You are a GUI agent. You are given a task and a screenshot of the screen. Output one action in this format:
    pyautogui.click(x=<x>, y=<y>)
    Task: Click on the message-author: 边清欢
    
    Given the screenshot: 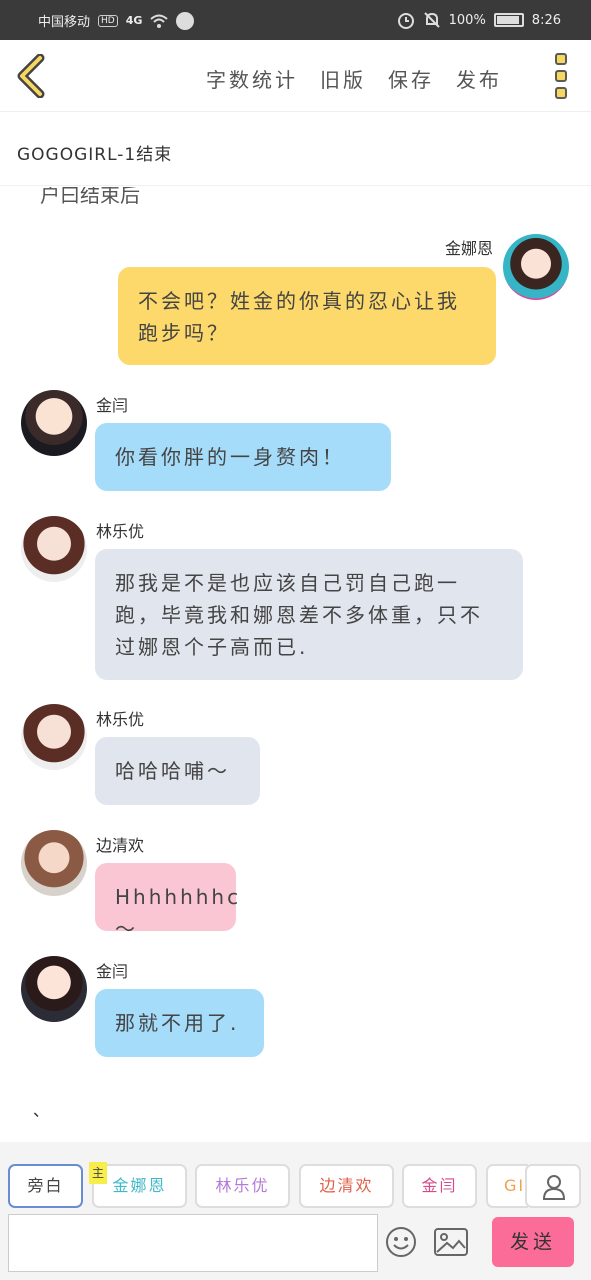 What is the action you would take?
    pyautogui.click(x=120, y=845)
    